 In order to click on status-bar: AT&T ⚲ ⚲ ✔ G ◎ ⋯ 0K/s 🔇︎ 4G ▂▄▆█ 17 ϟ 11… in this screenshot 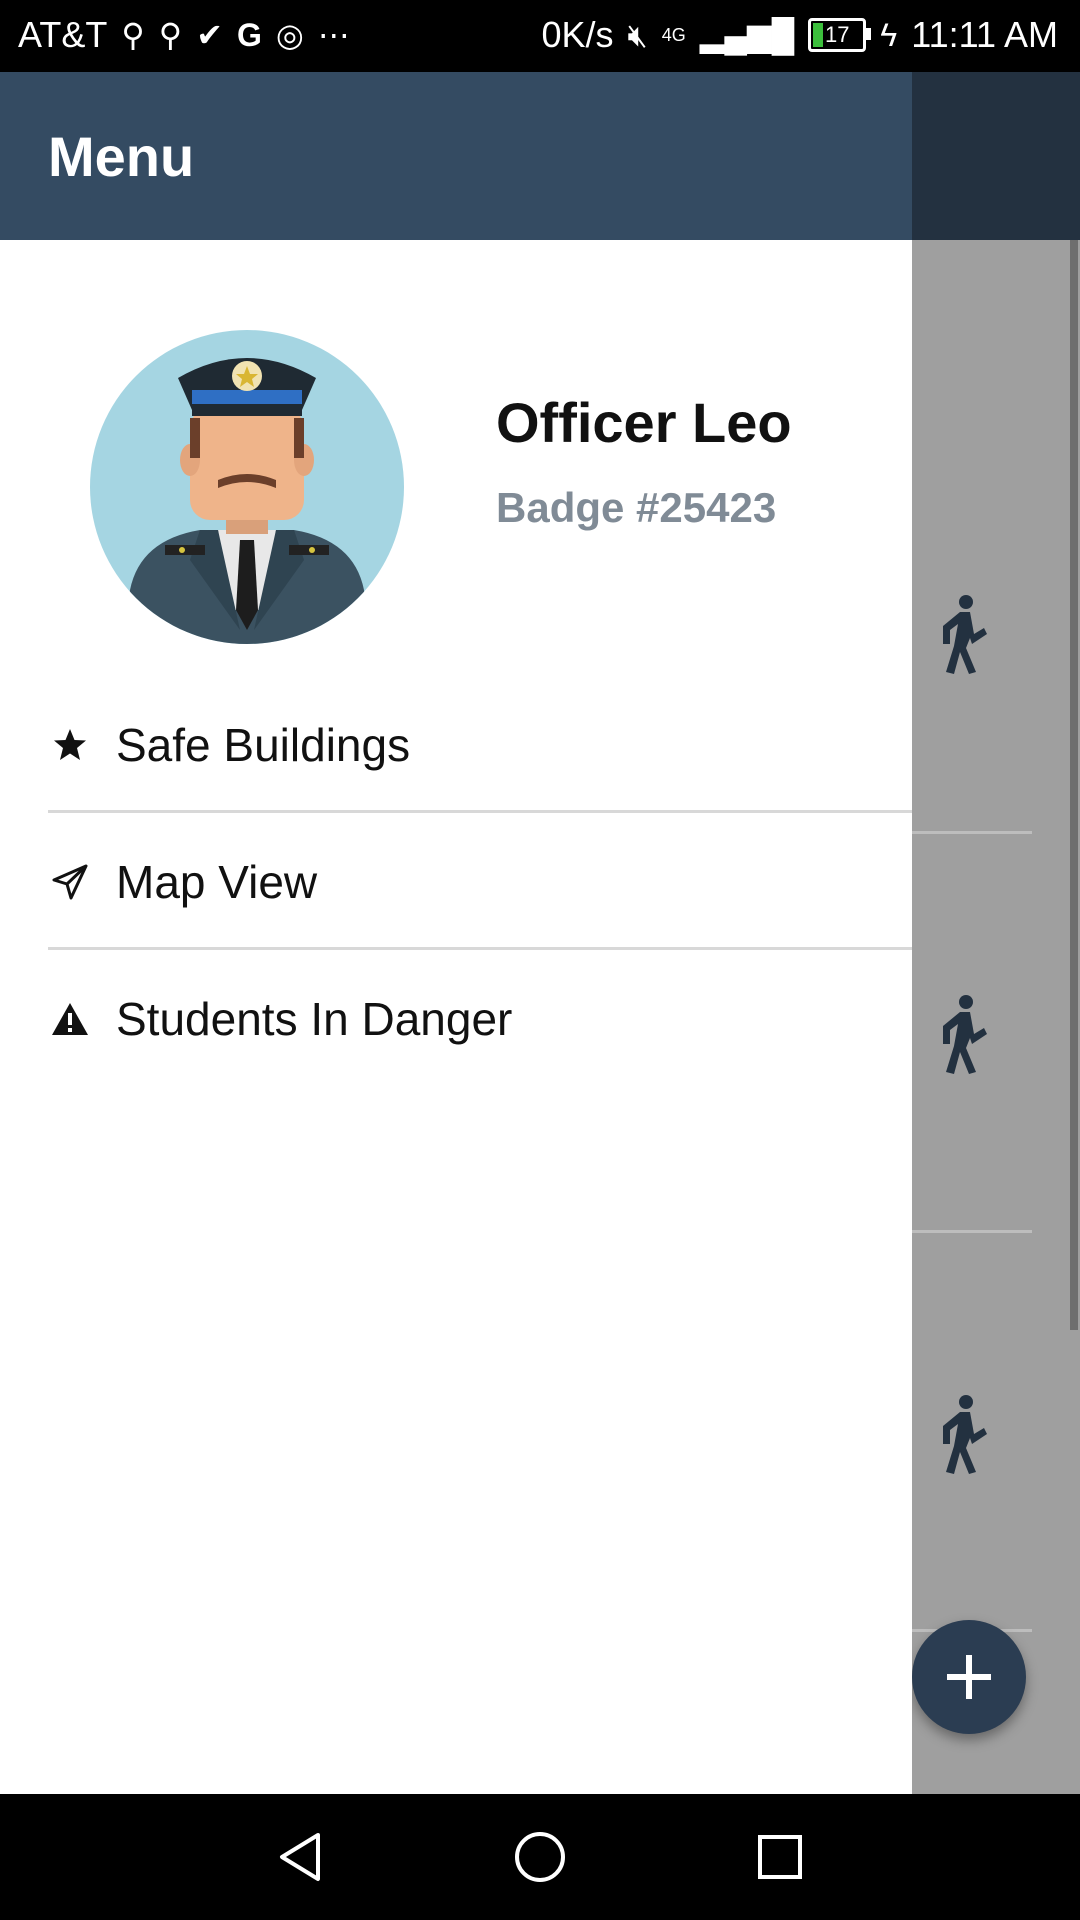, I will do `click(540, 36)`.